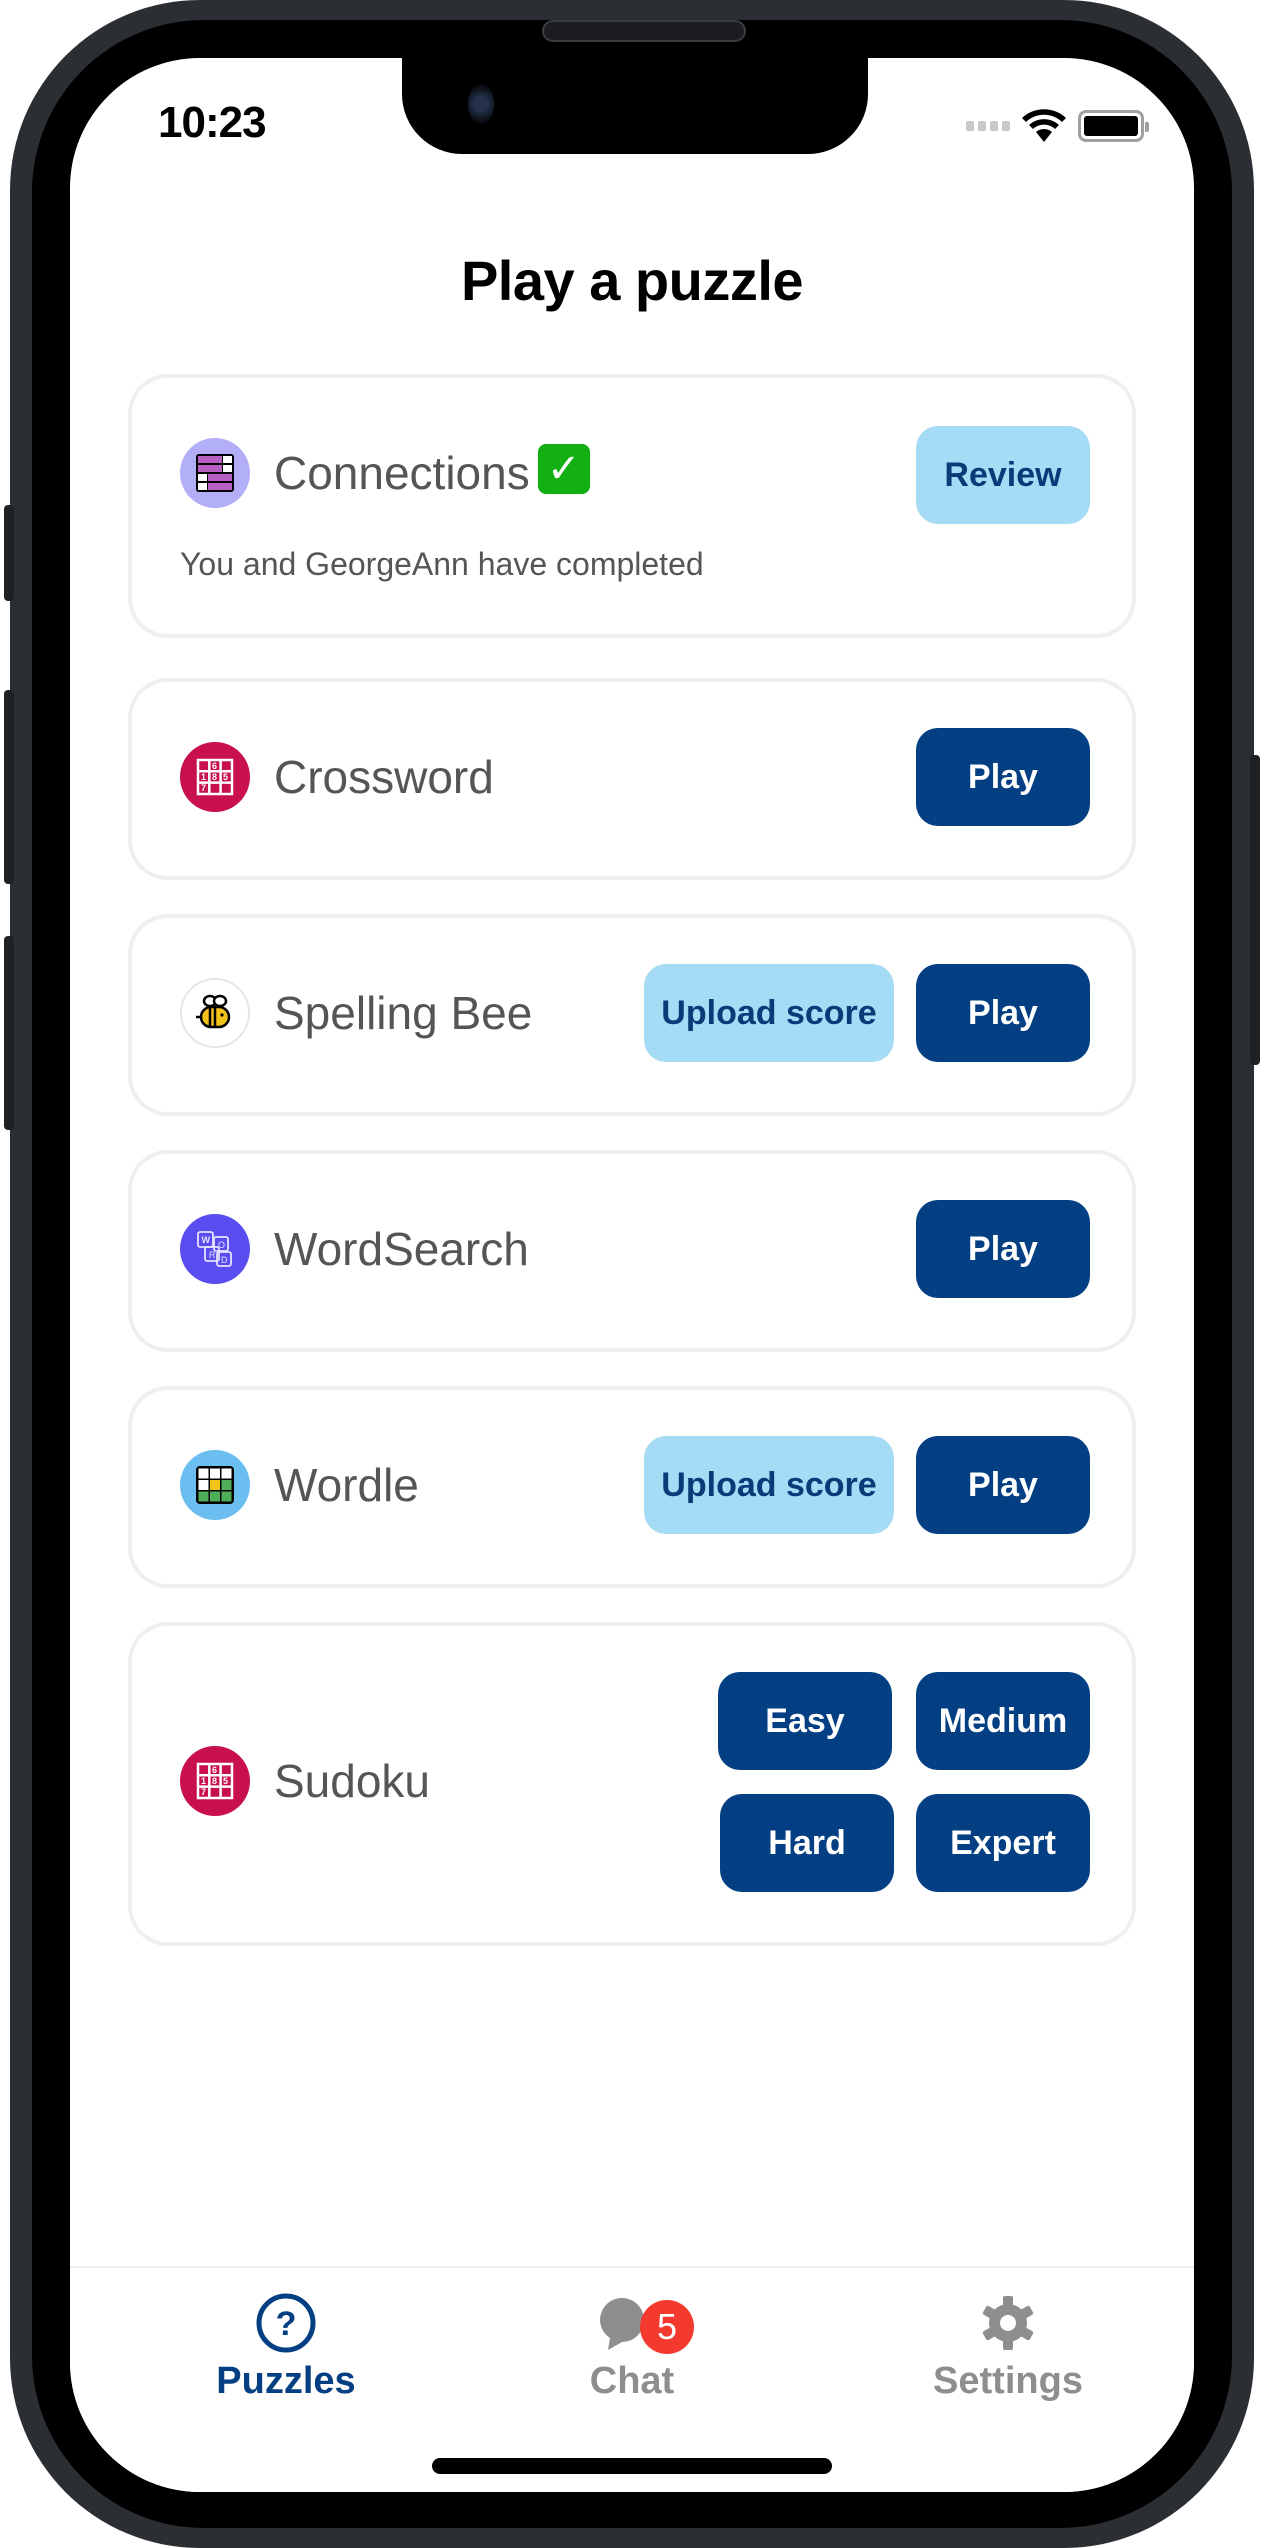  I want to click on tab-label: Chat, so click(632, 2381).